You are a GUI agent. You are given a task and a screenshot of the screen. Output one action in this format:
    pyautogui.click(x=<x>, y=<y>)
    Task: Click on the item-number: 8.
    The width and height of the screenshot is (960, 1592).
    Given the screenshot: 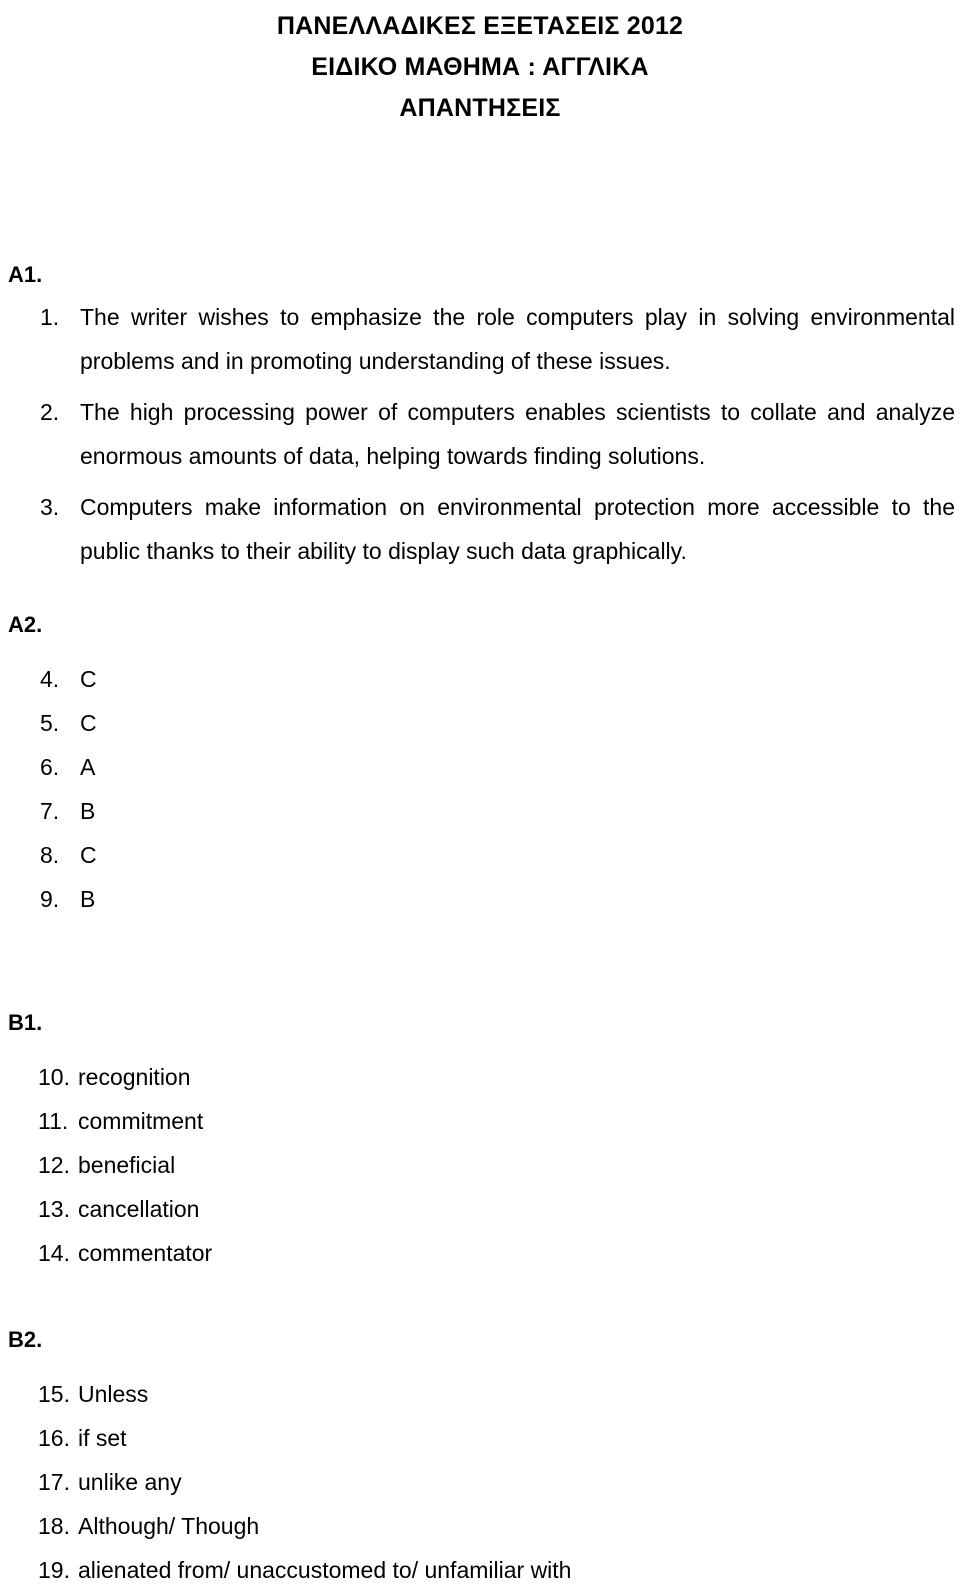 What is the action you would take?
    pyautogui.click(x=50, y=855)
    